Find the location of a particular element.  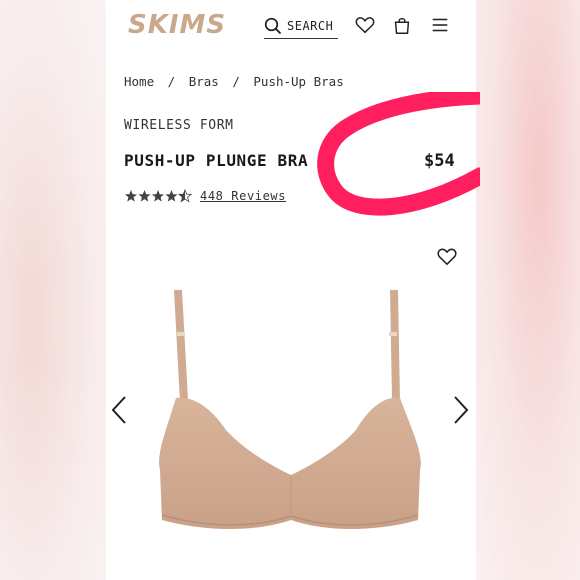

breadcrumb: Home / Bras / Push-Up Bras is located at coordinates (237, 81).